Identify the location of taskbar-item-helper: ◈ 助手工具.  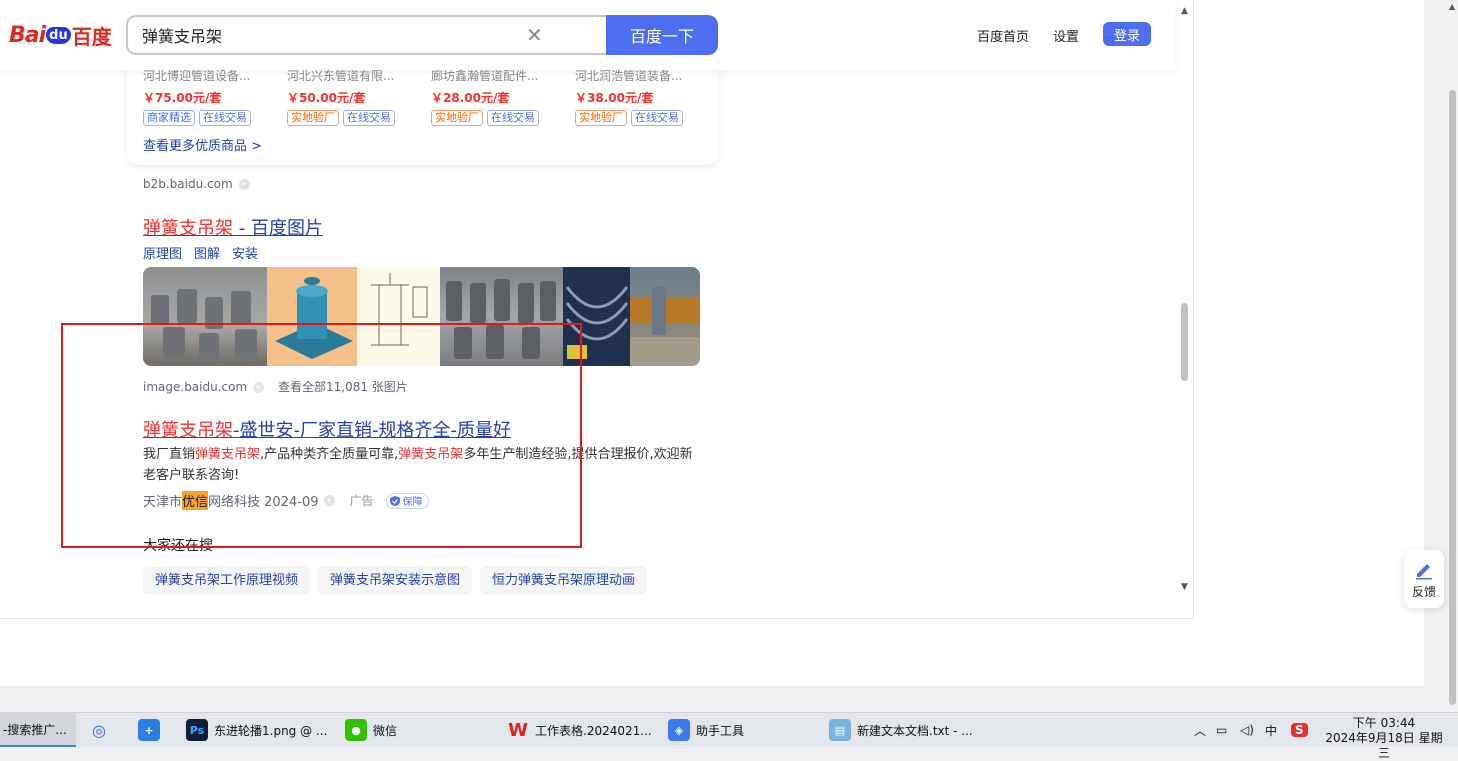
(706, 730).